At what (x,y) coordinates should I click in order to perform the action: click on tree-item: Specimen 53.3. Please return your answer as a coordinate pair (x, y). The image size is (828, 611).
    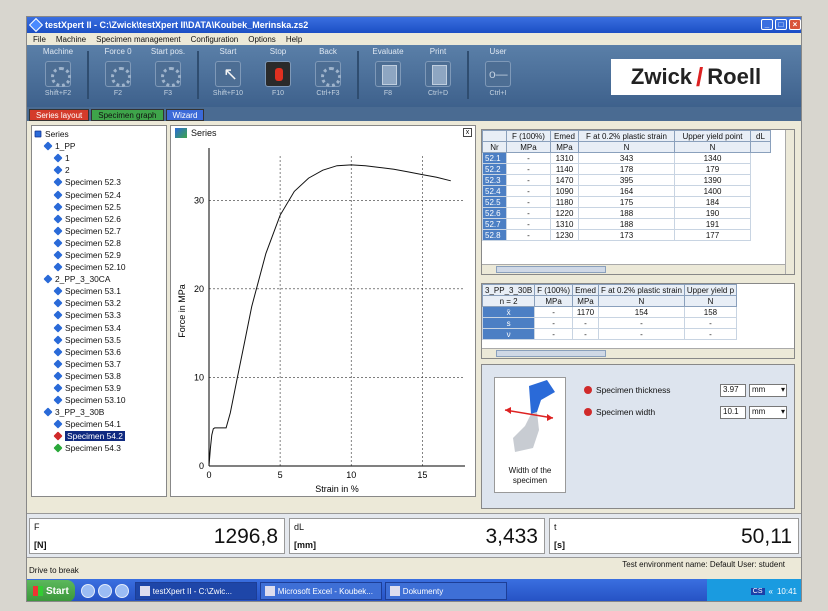
    Looking at the image, I should click on (99, 315).